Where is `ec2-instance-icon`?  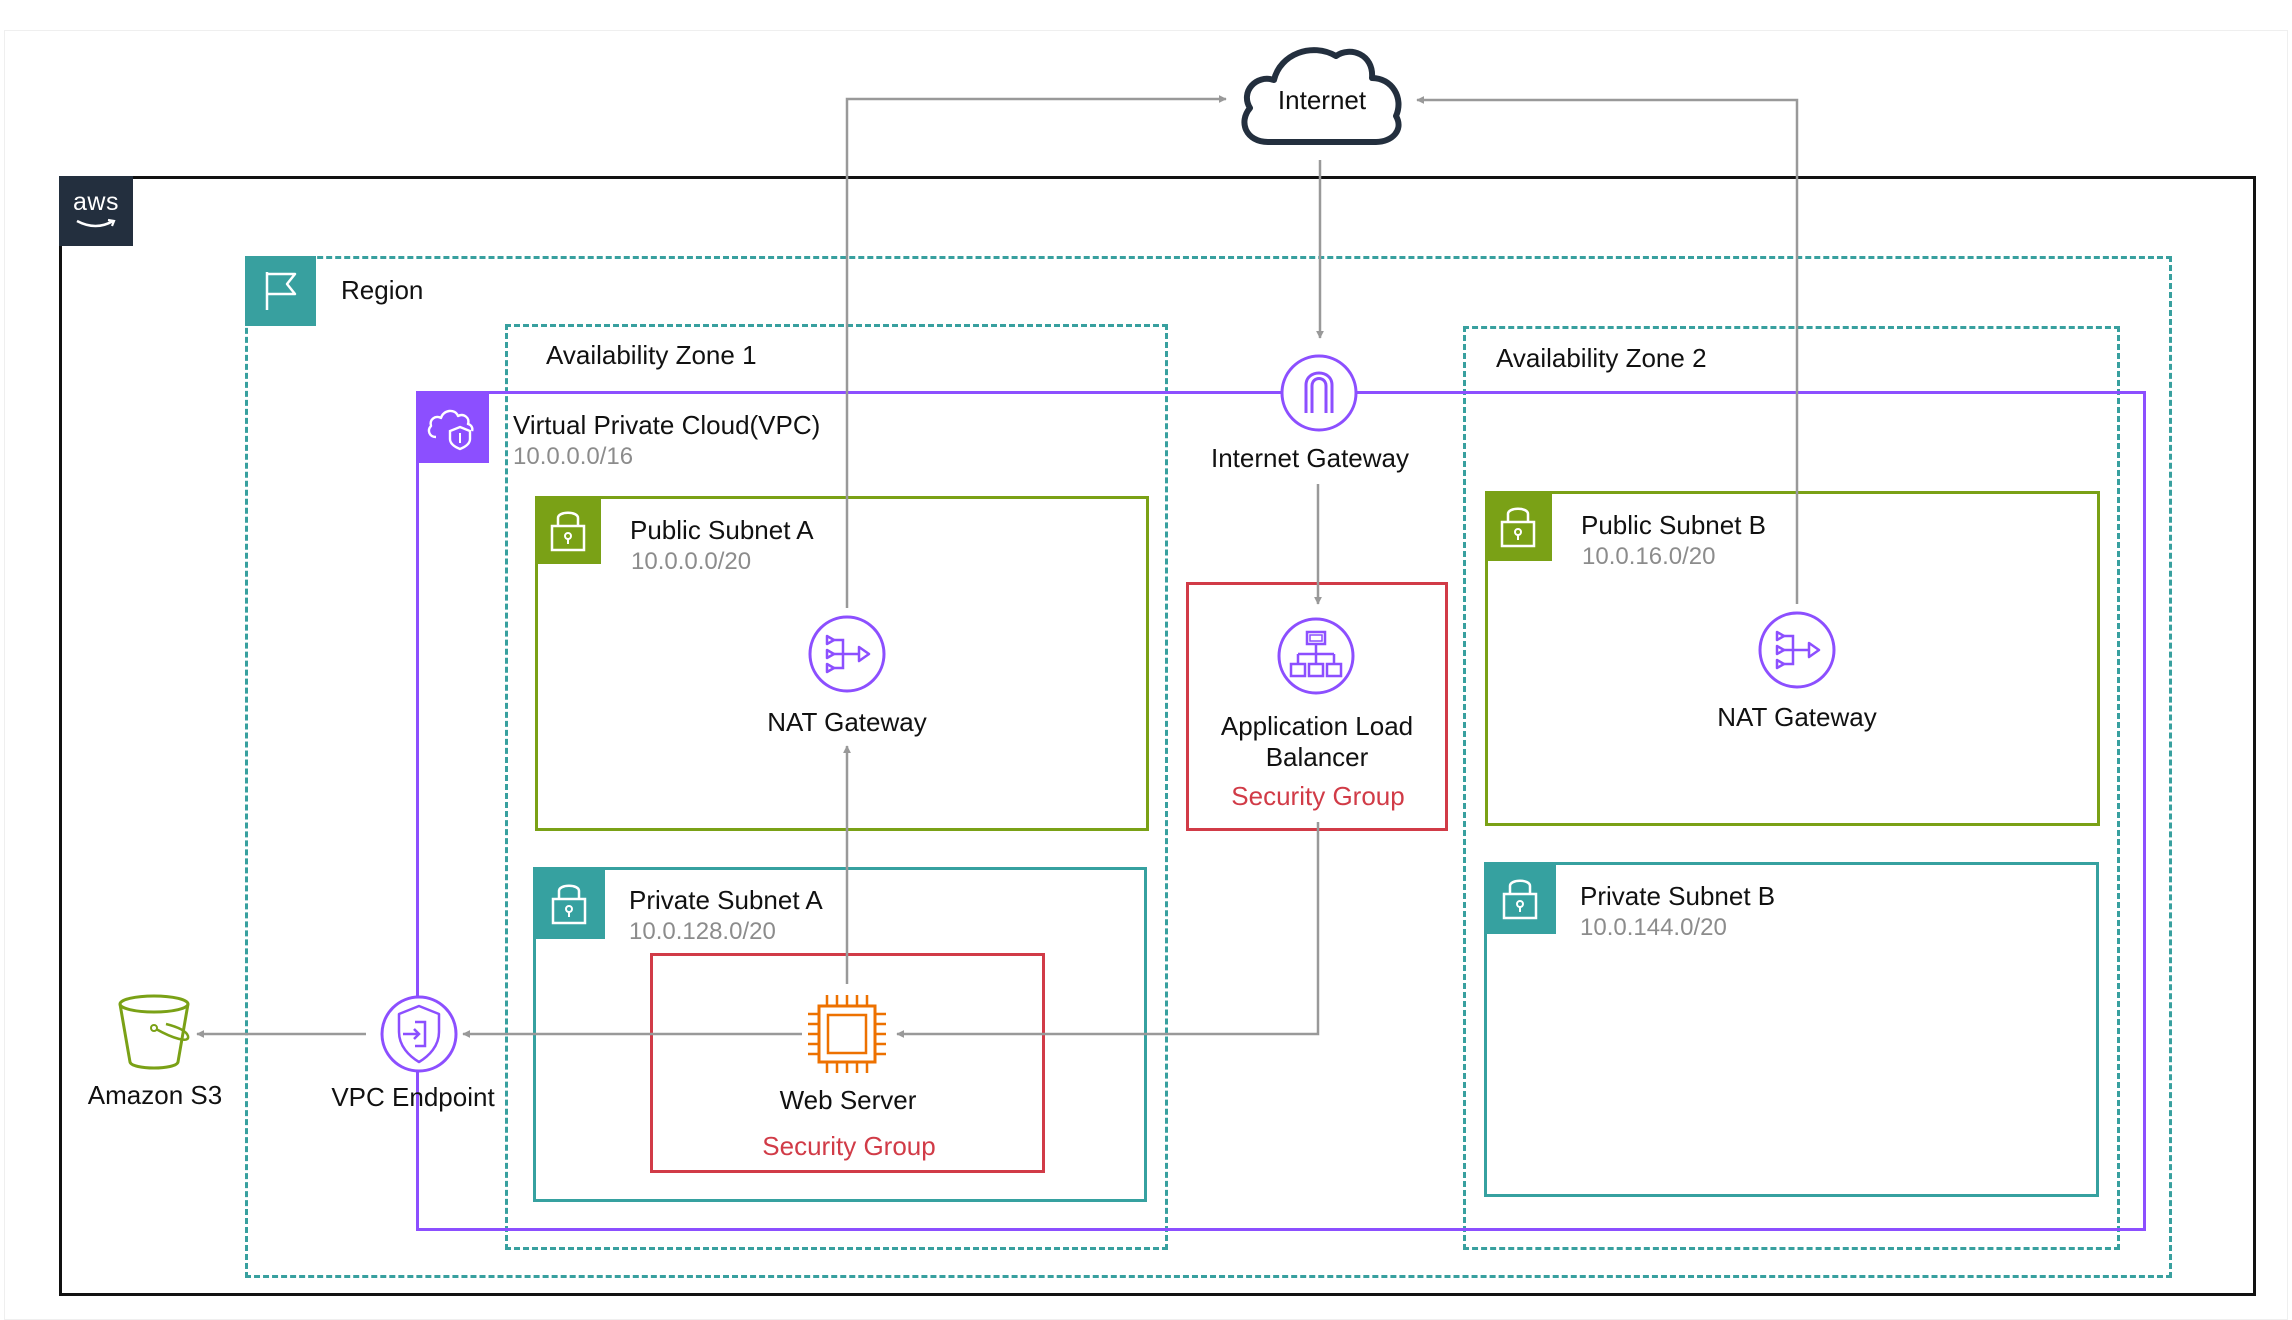 ec2-instance-icon is located at coordinates (847, 1034).